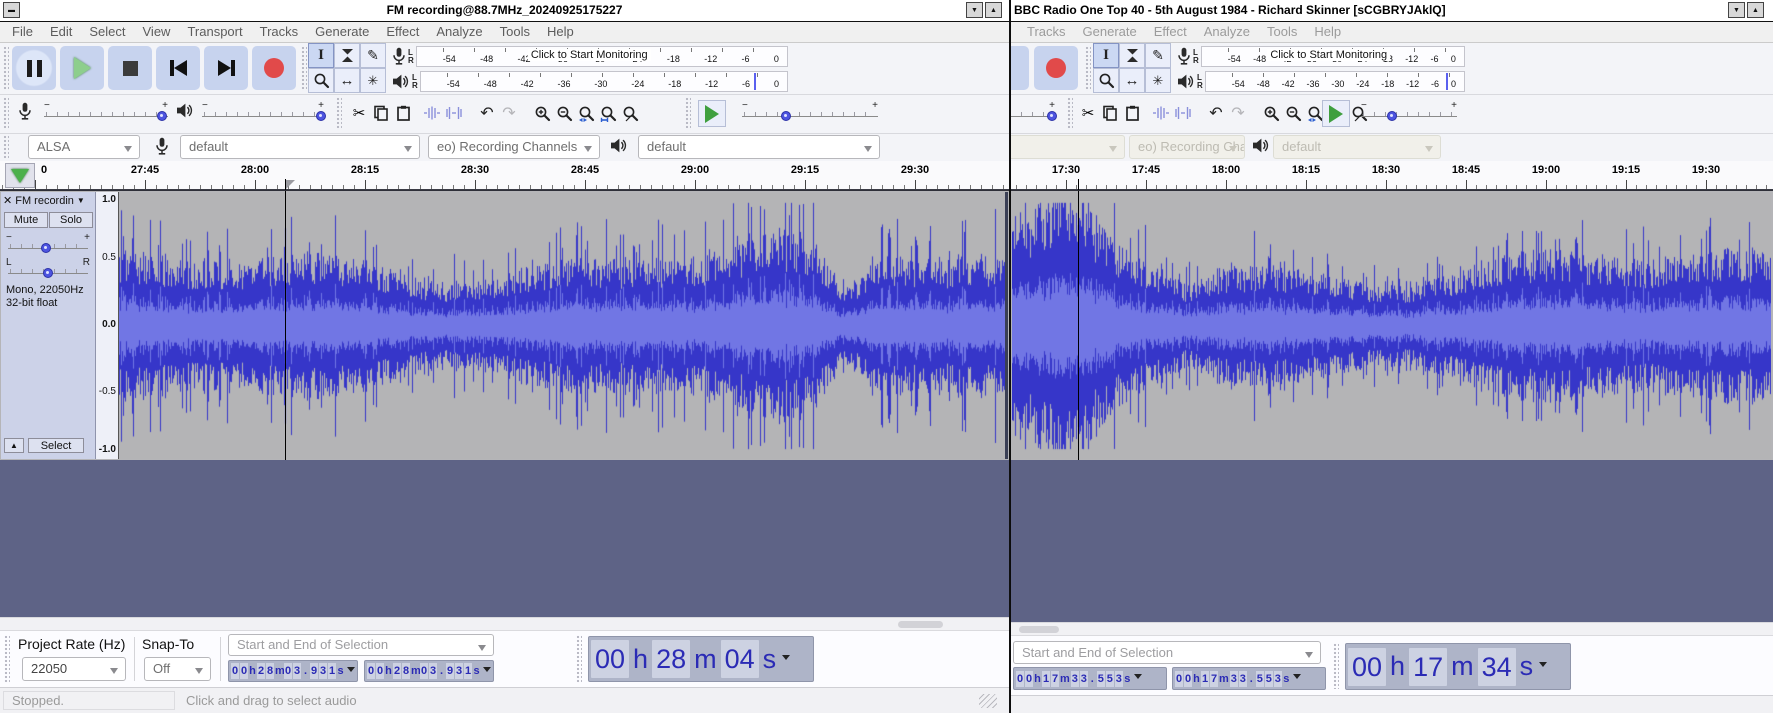 The image size is (1773, 713). Describe the element at coordinates (84, 147) in the screenshot. I see `audio-host-dropdown: ALSA` at that location.